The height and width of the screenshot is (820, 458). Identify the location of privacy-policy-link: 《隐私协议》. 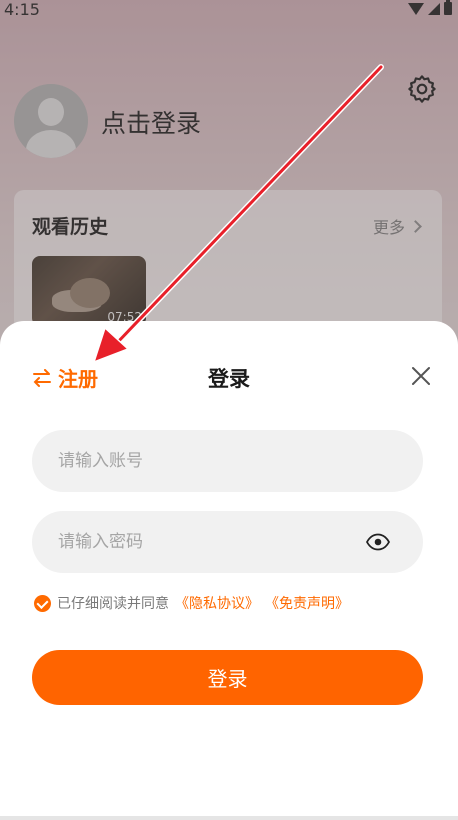
(217, 603).